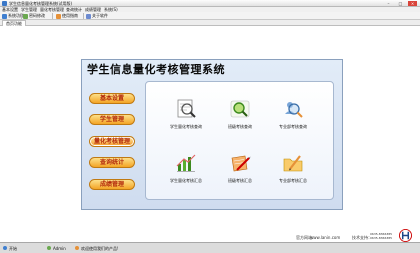 The height and width of the screenshot is (253, 420). Describe the element at coordinates (4, 3) in the screenshot. I see `app-icon` at that location.